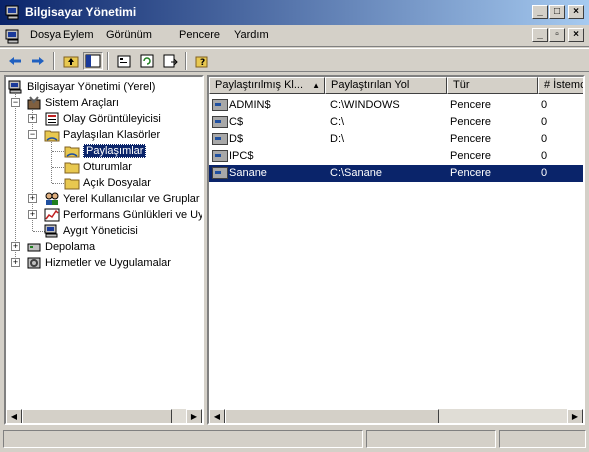 The width and height of the screenshot is (589, 452). I want to click on column-header-type: Tür, so click(492, 85).